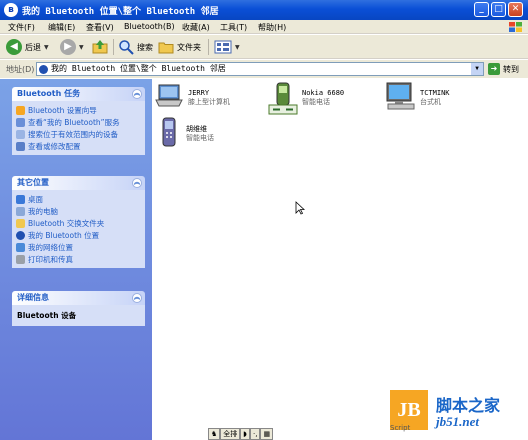  What do you see at coordinates (62, 110) in the screenshot?
I see `task-label: Bluetooth 设置向导` at bounding box center [62, 110].